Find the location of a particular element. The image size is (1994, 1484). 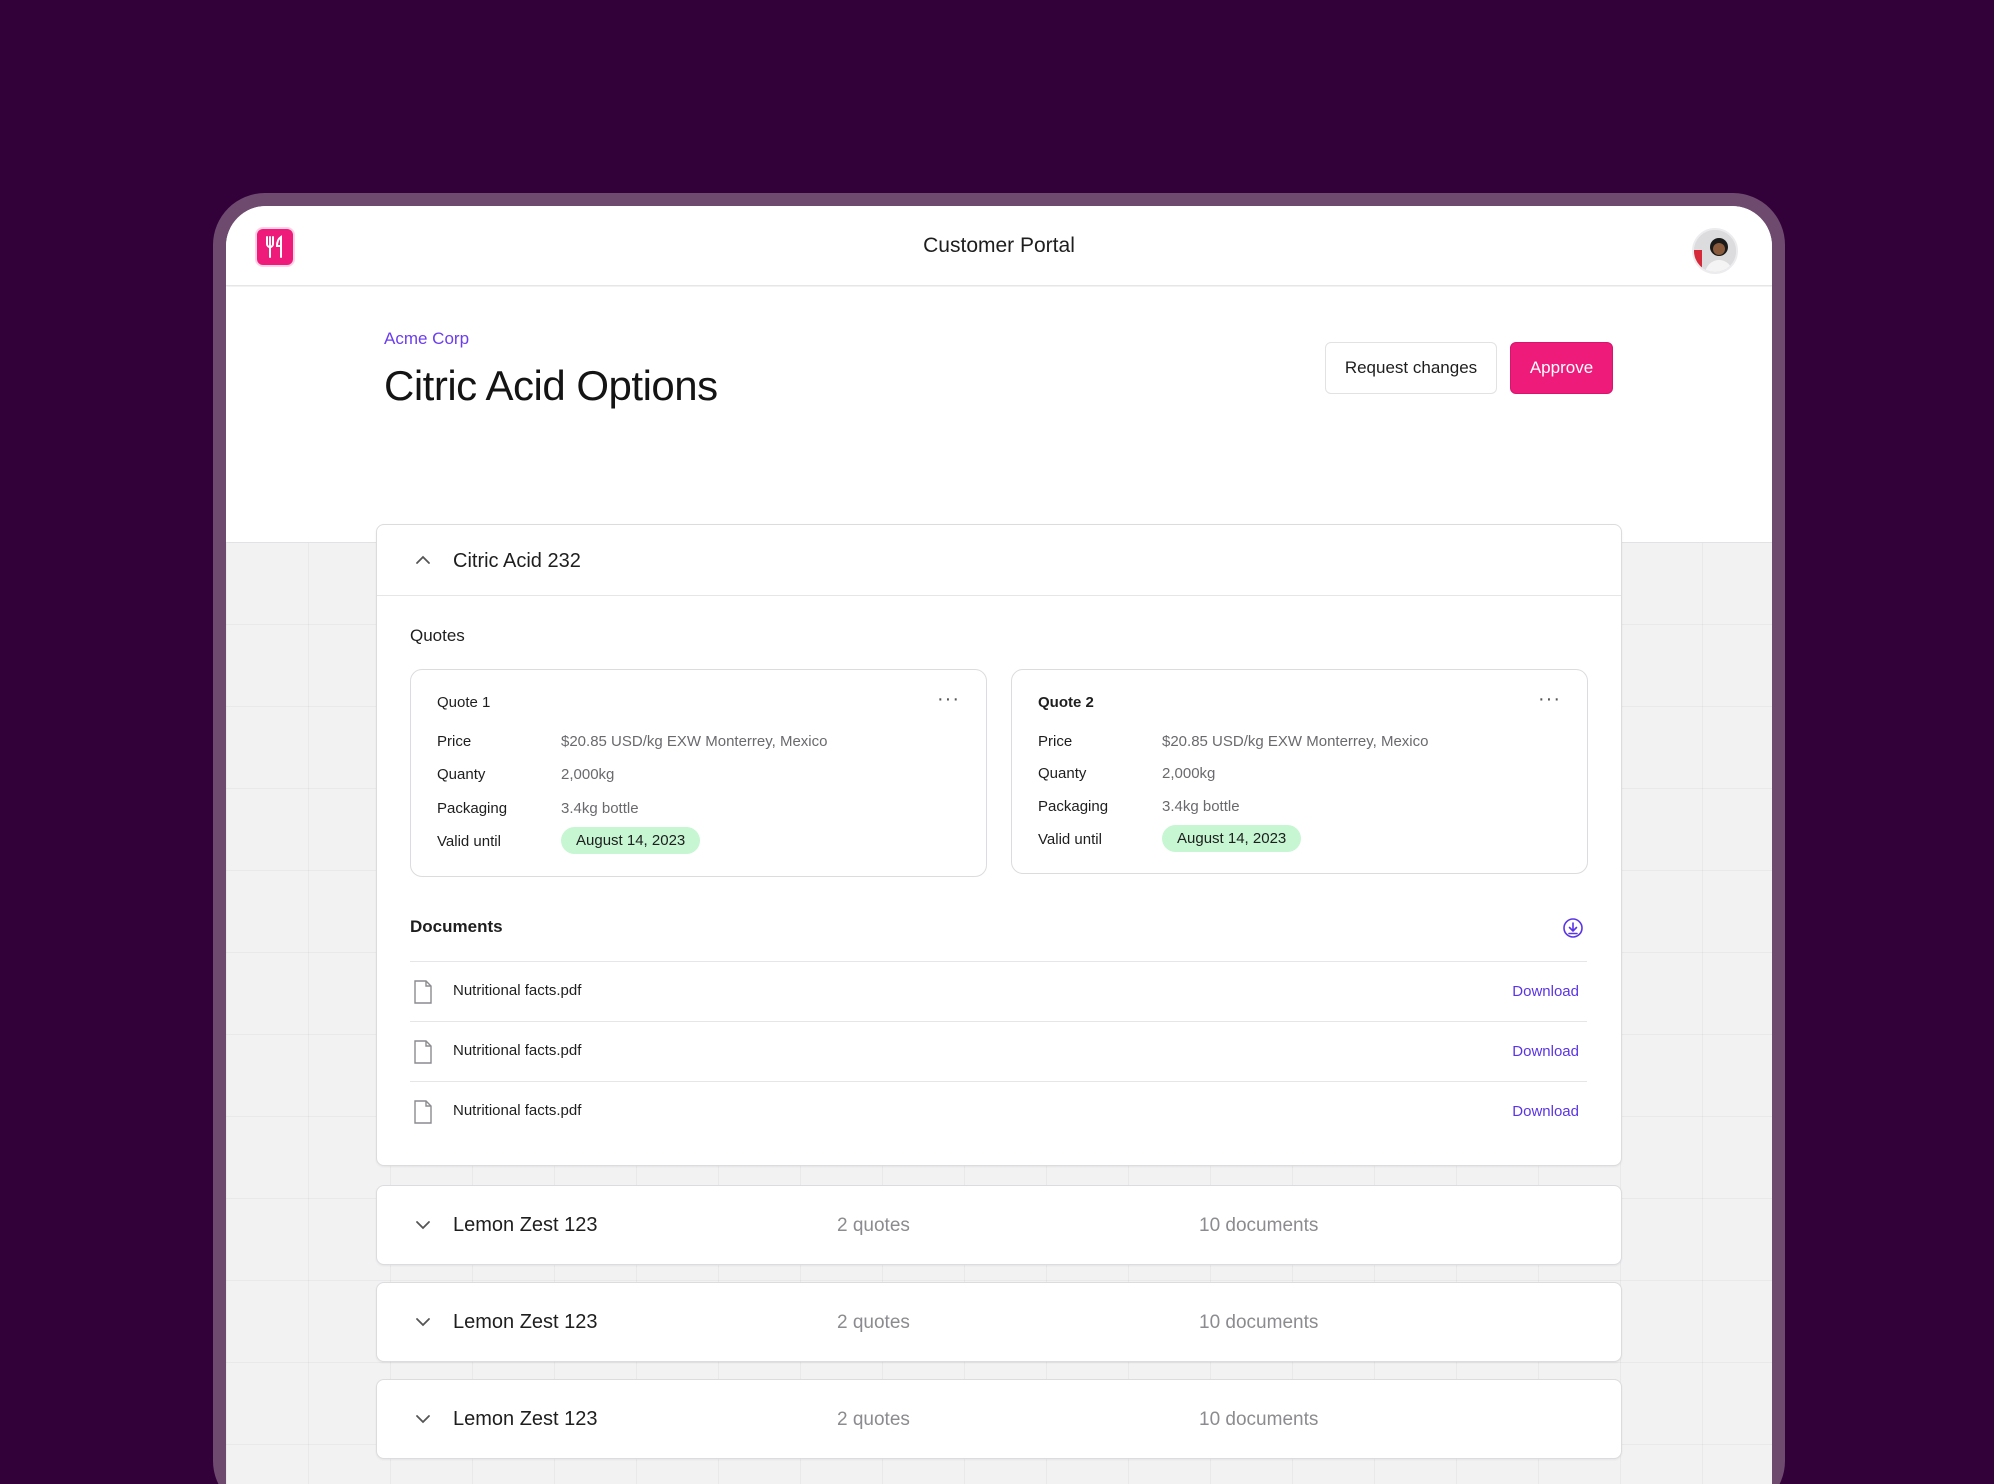

user-avatar is located at coordinates (1715, 251).